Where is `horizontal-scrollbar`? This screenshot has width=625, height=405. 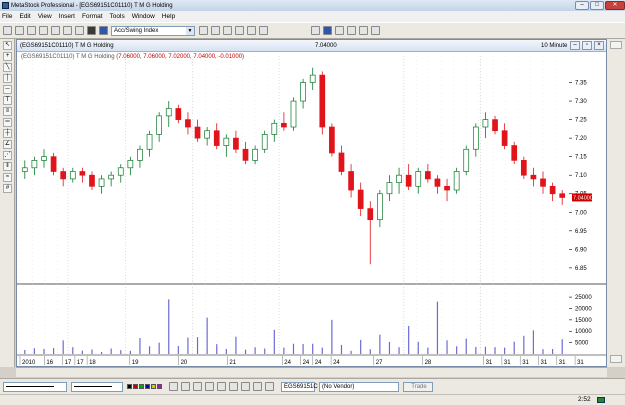
horizontal-scrollbar is located at coordinates (311, 372).